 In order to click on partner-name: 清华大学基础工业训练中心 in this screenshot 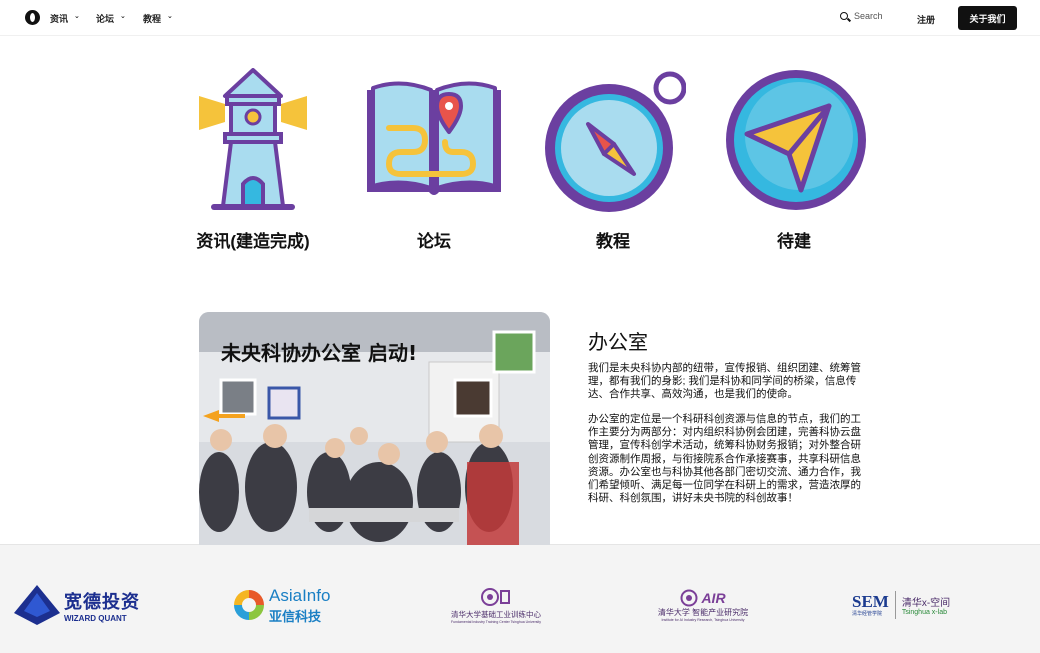, I will do `click(496, 614)`.